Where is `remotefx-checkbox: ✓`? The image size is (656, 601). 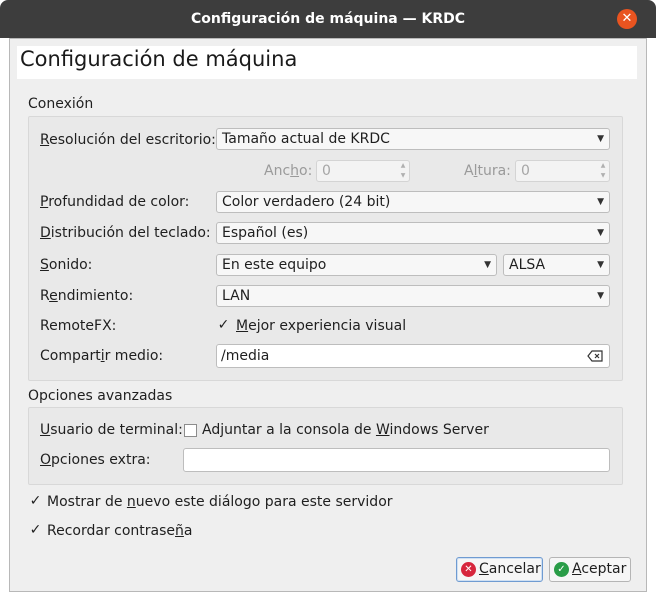 remotefx-checkbox: ✓ is located at coordinates (223, 325).